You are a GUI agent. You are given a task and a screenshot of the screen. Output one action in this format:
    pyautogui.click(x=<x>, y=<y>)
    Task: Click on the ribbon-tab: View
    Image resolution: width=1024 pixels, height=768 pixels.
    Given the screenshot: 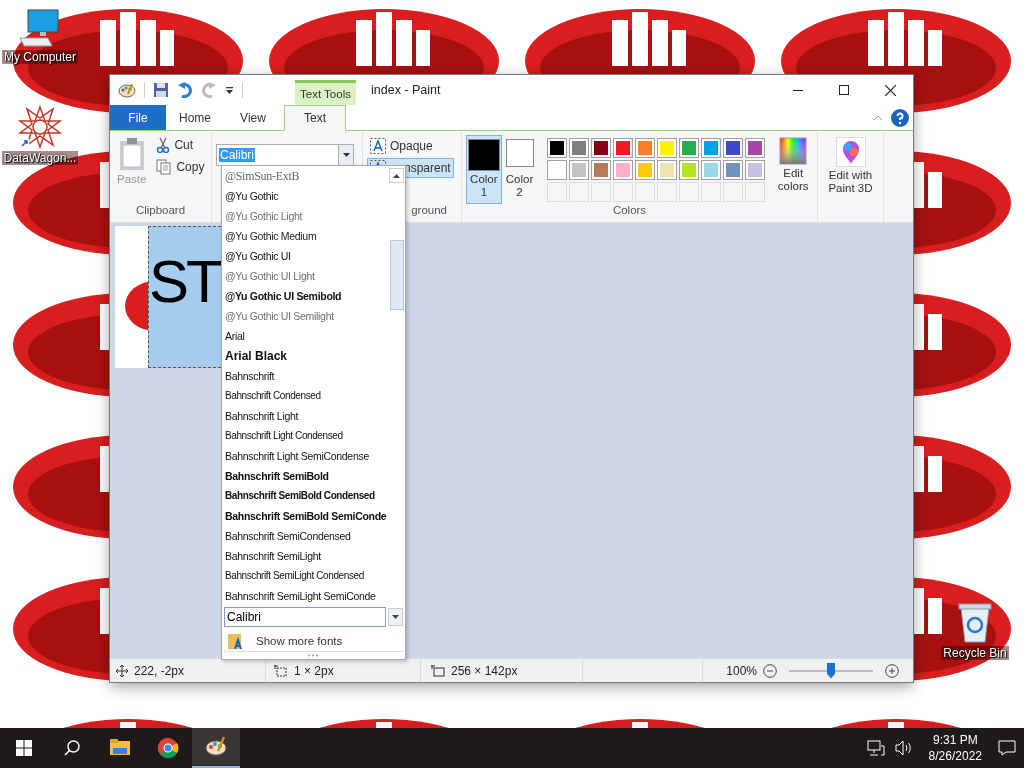 What is the action you would take?
    pyautogui.click(x=253, y=117)
    